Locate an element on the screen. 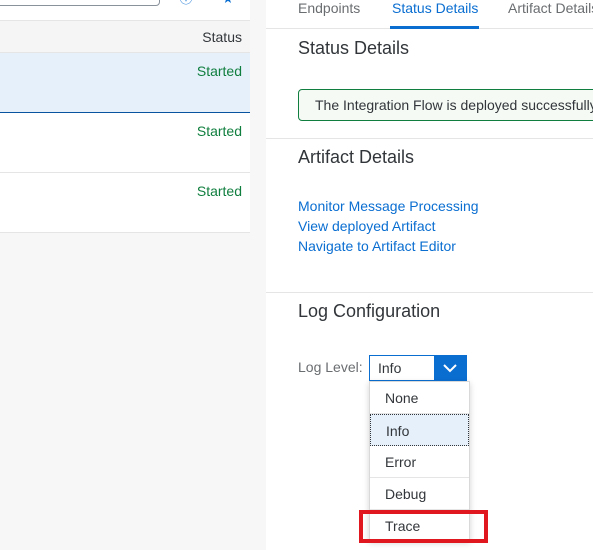 Image resolution: width=593 pixels, height=550 pixels. option-none: None is located at coordinates (419, 398).